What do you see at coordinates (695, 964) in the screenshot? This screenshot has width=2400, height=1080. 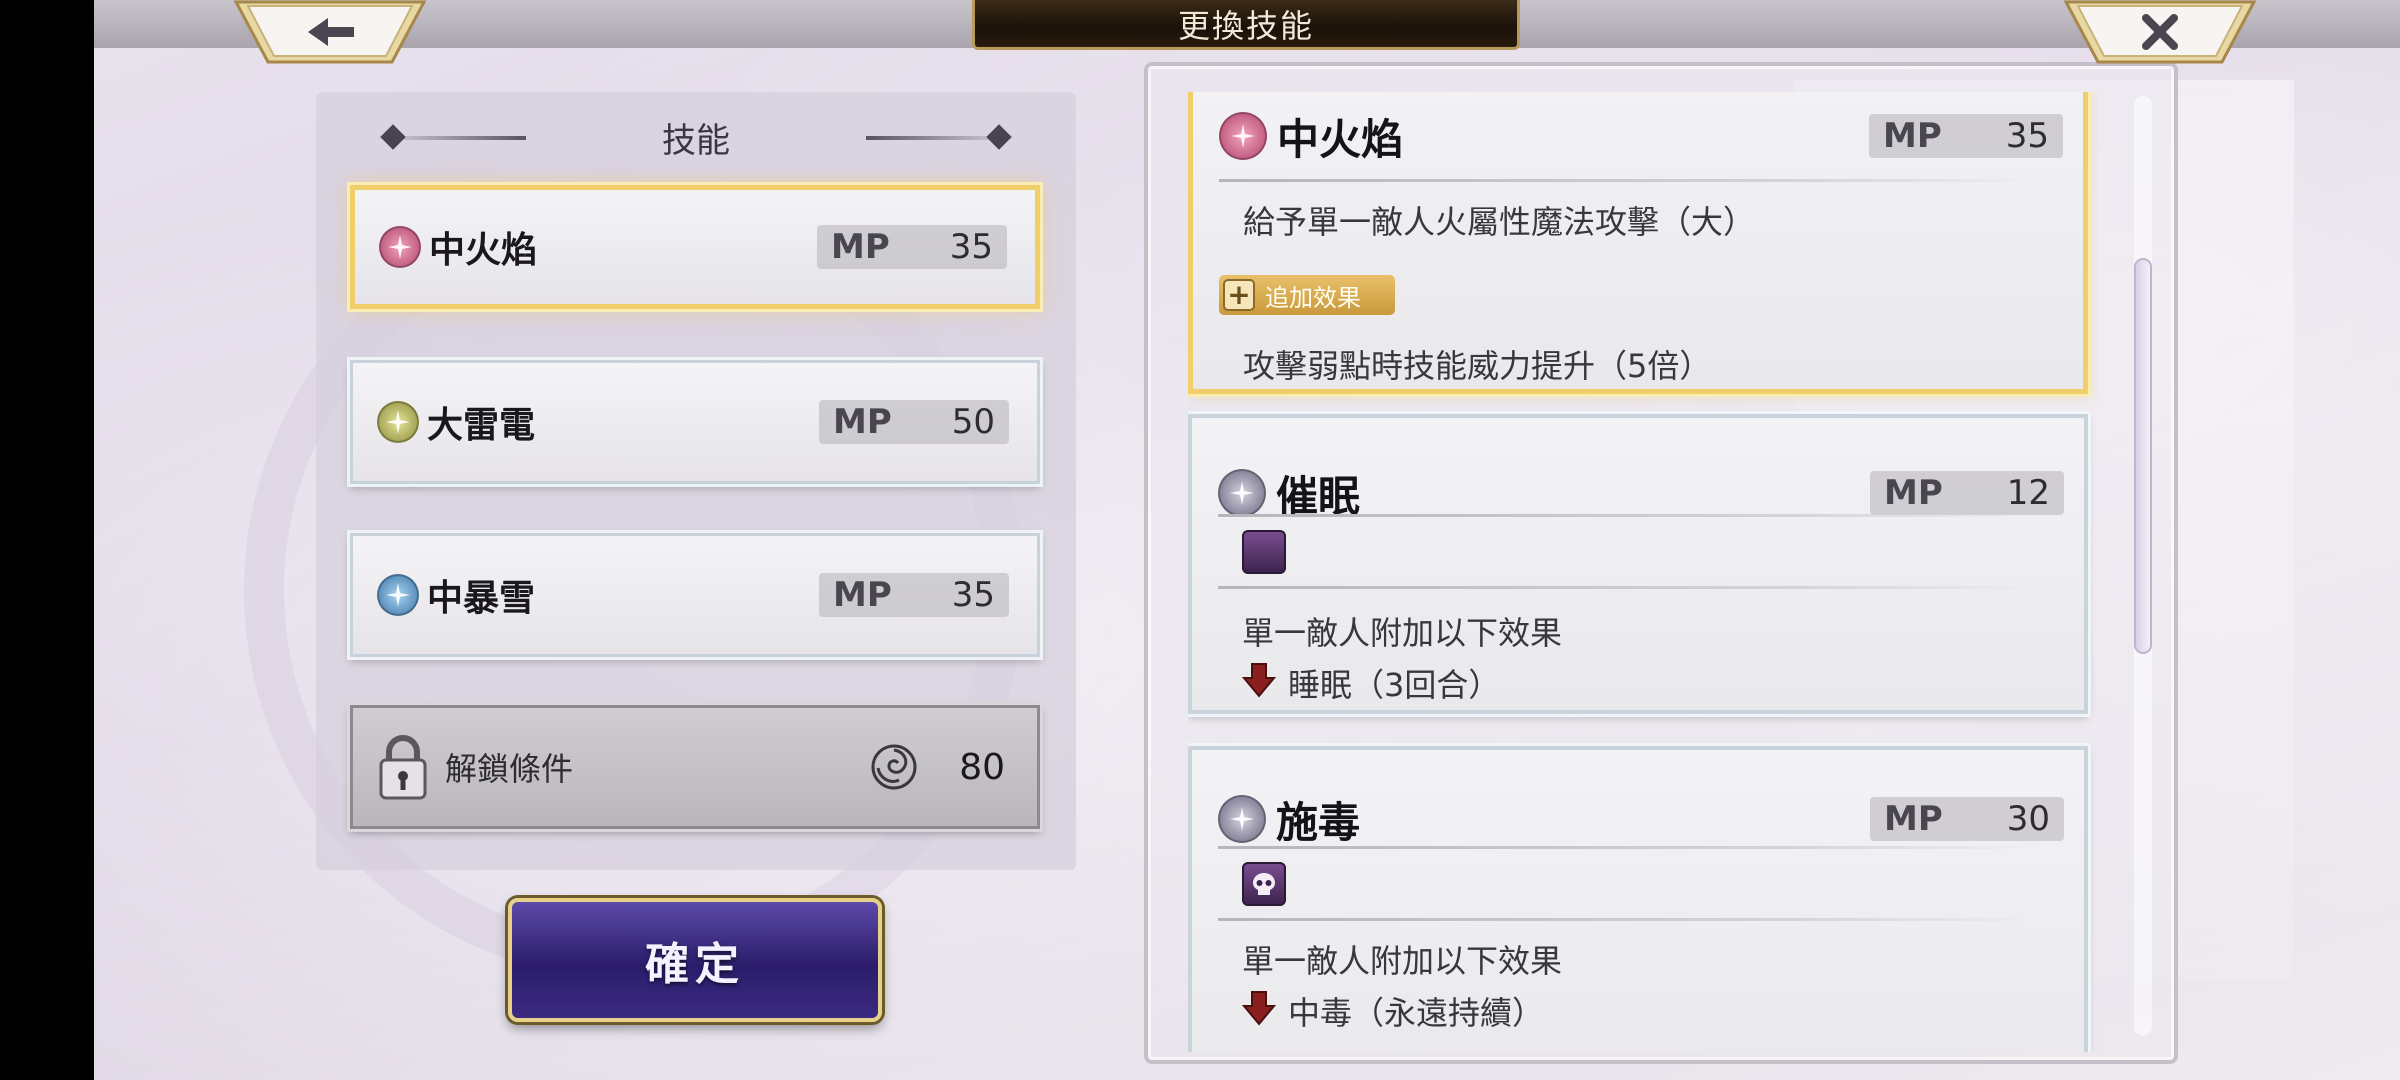 I see `confirm-button-label: 確定` at bounding box center [695, 964].